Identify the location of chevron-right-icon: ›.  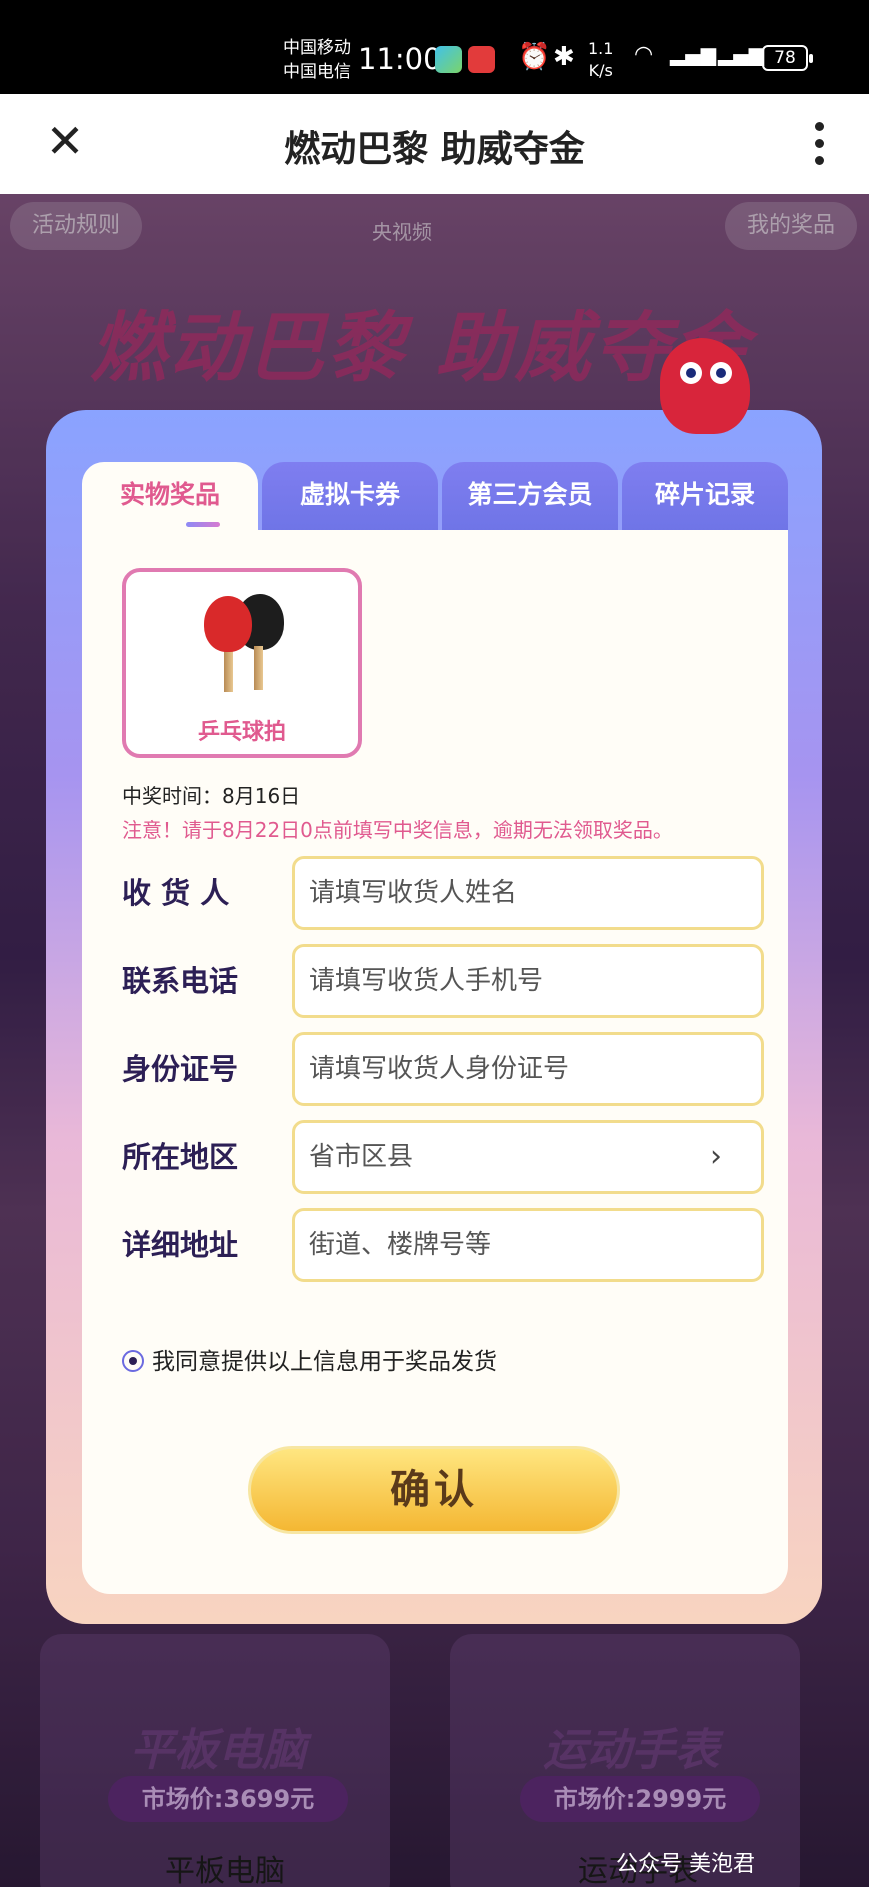
(716, 1156).